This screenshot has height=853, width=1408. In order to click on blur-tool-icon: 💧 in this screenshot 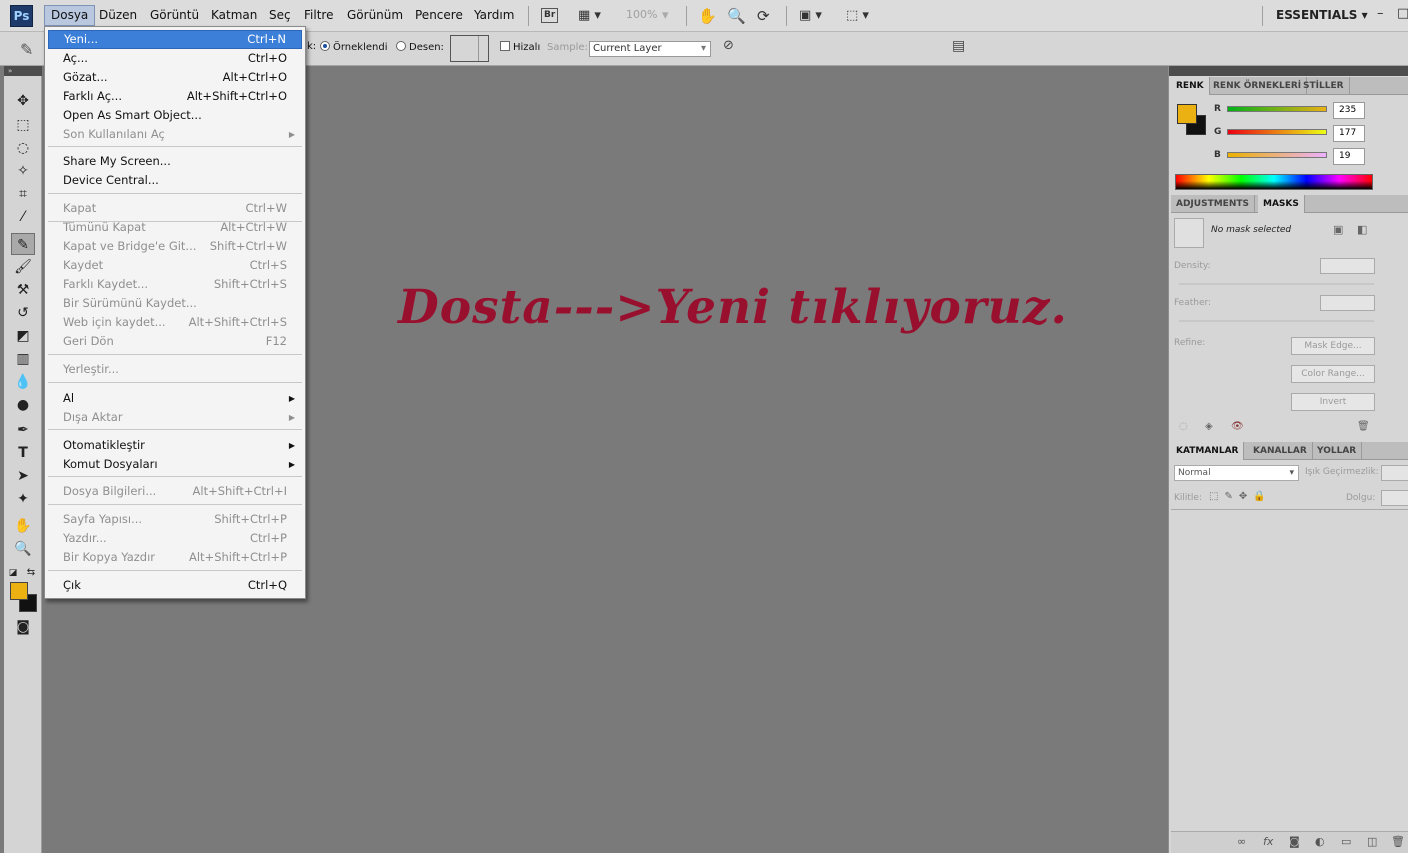, I will do `click(23, 382)`.